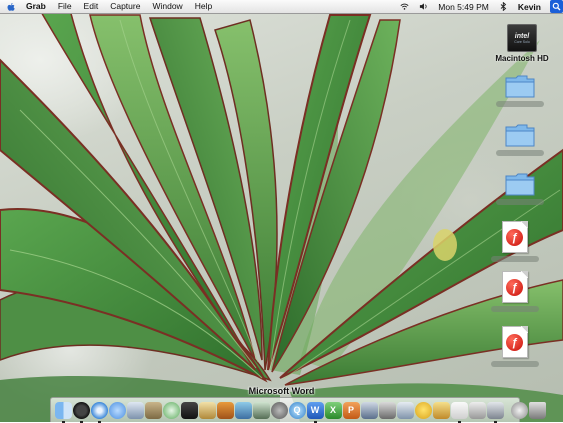 This screenshot has width=563, height=423. I want to click on garageband-icon, so click(225, 410).